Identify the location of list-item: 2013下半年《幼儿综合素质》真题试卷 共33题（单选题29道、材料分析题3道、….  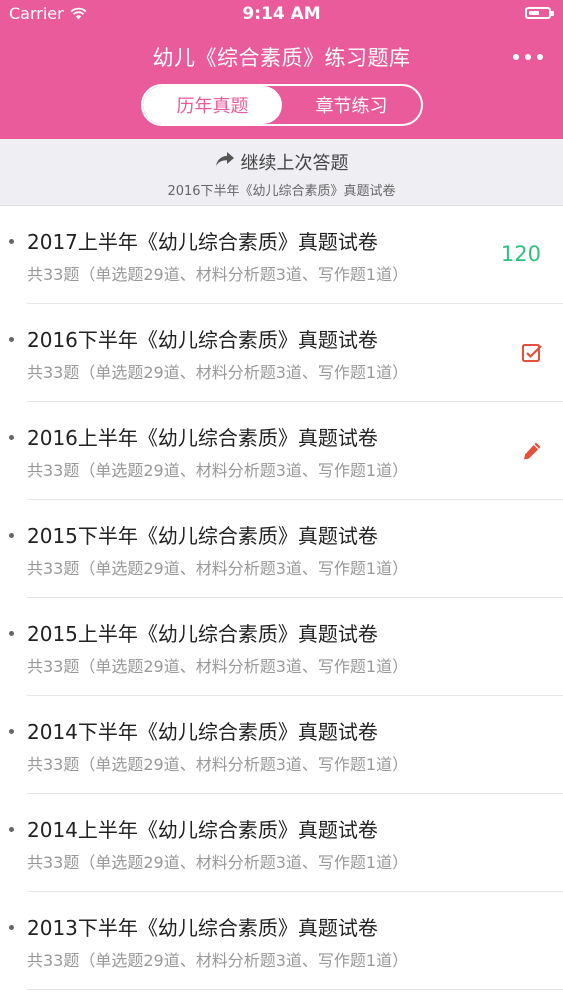
(281, 941).